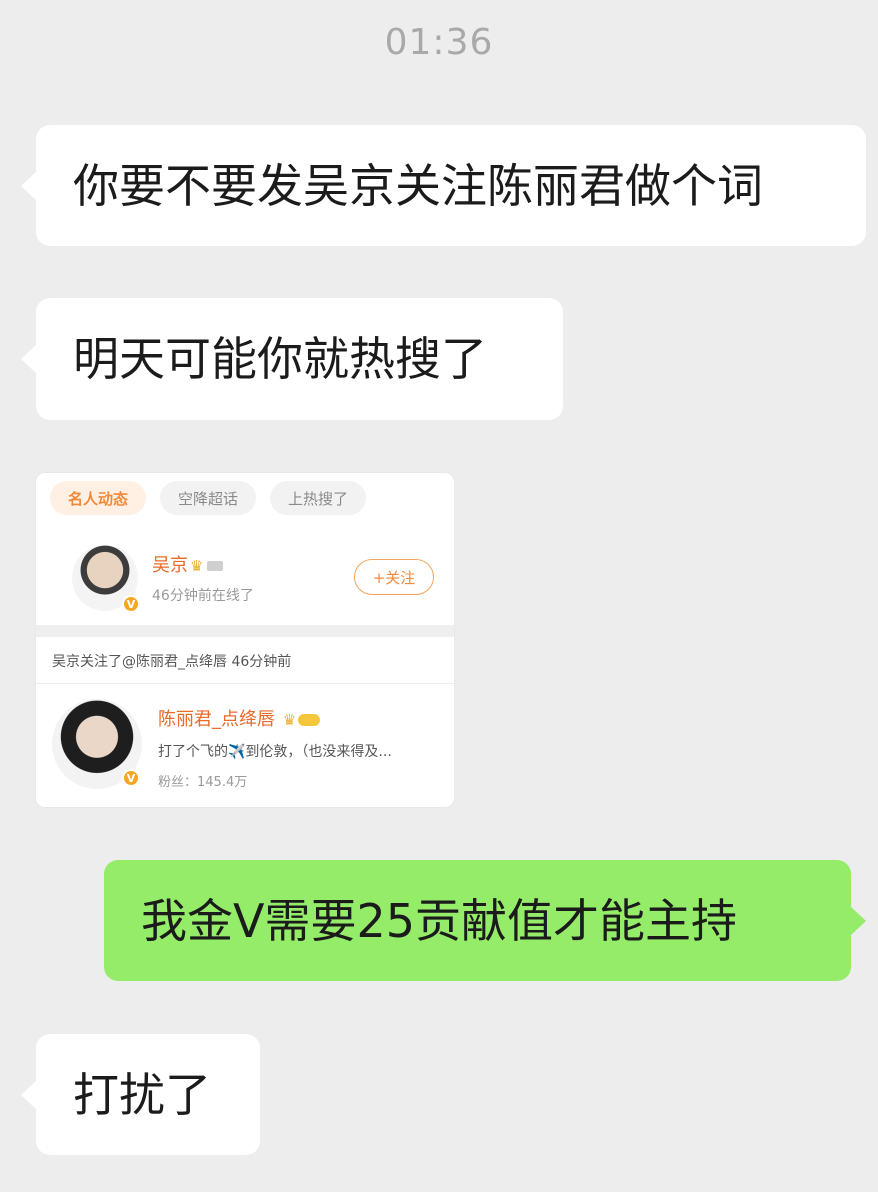 The height and width of the screenshot is (1192, 878). I want to click on message-bubble-incoming: 打扰了, so click(140, 1094).